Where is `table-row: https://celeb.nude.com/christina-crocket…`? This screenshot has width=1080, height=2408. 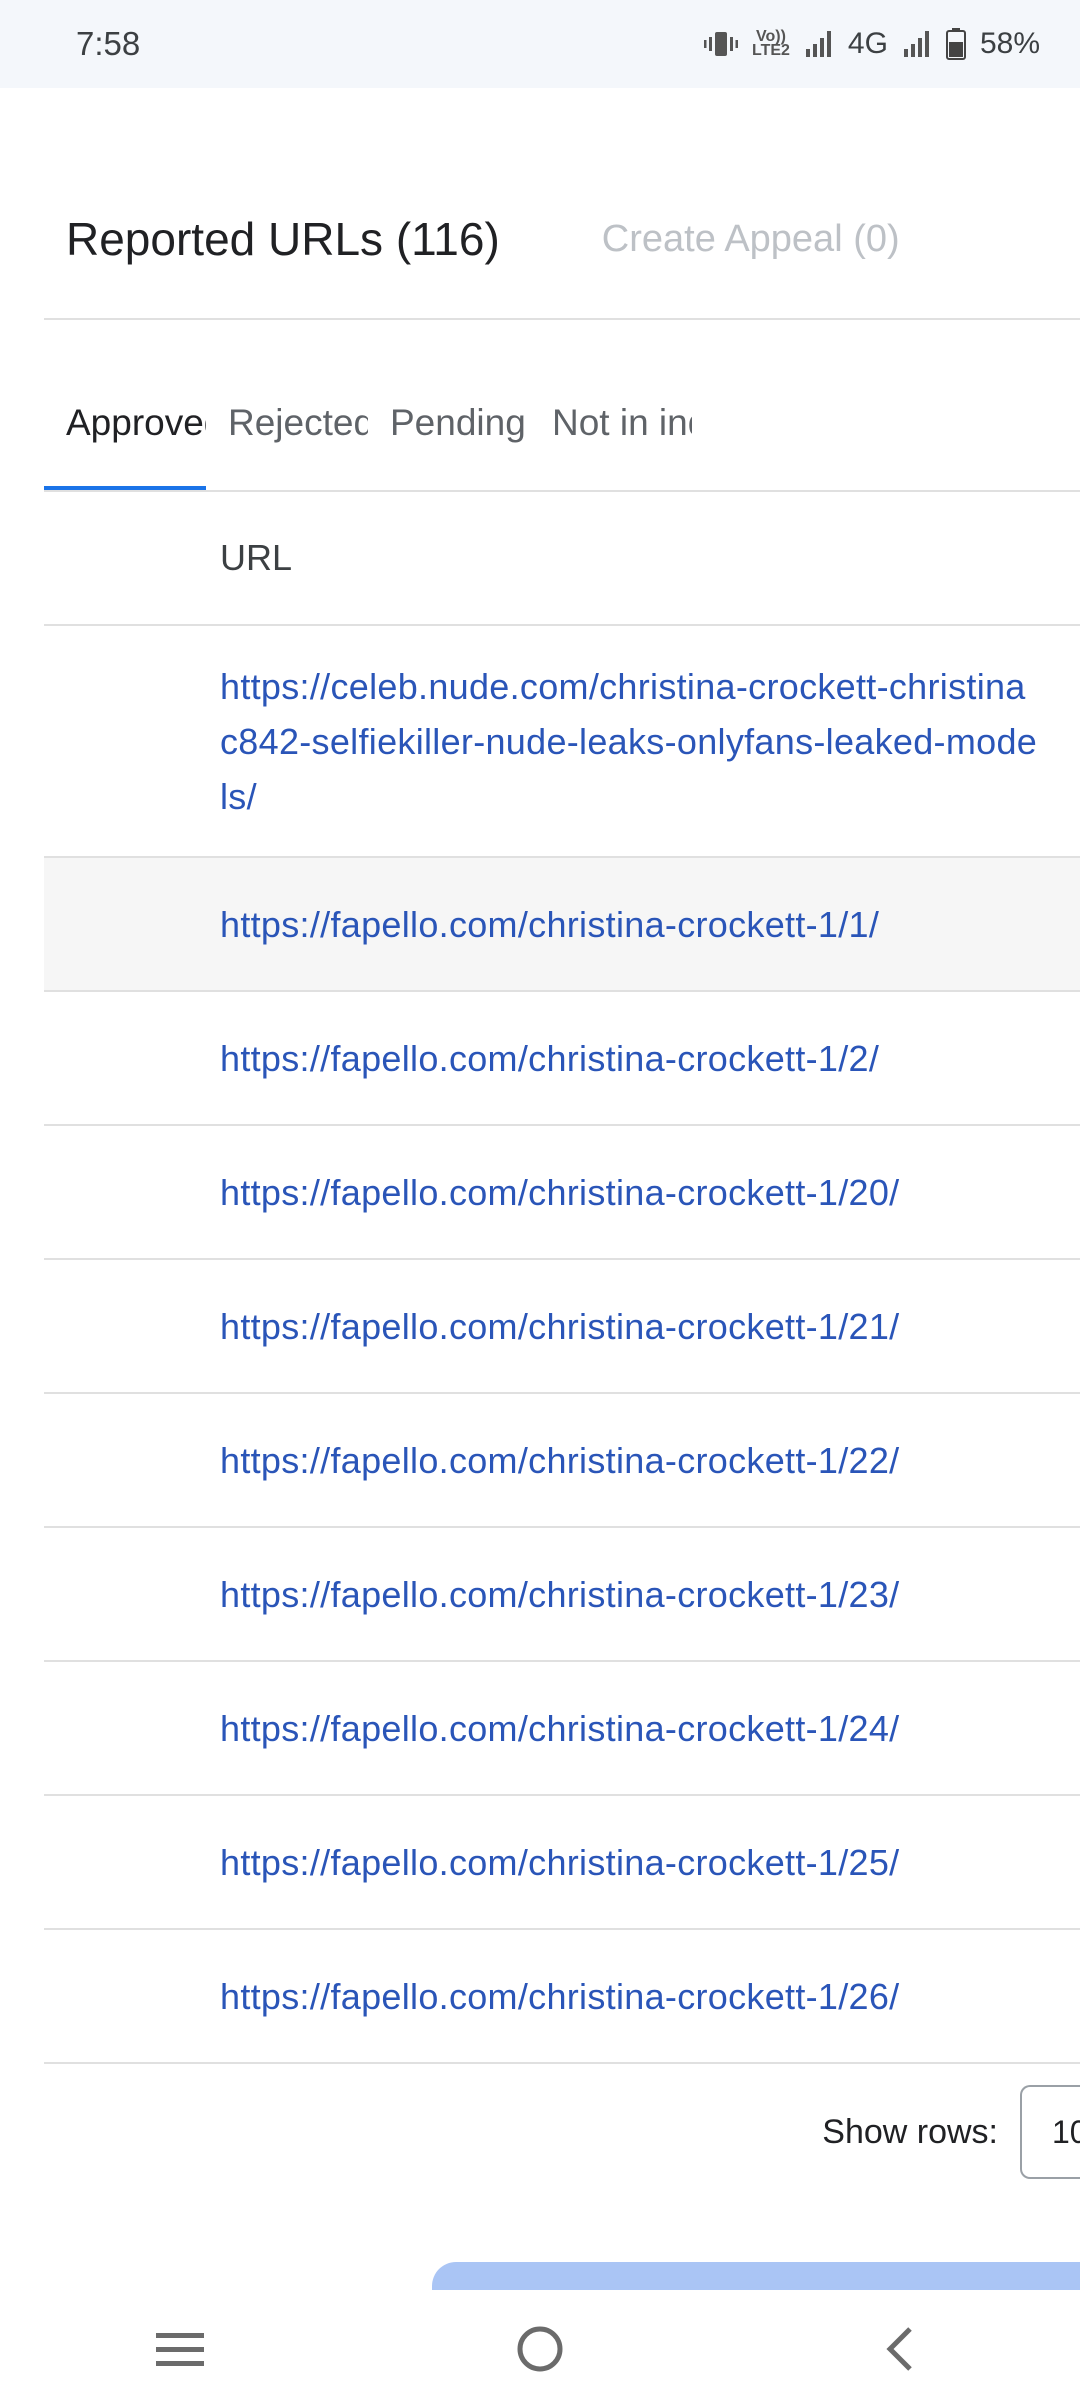 table-row: https://celeb.nude.com/christina-crocket… is located at coordinates (562, 742).